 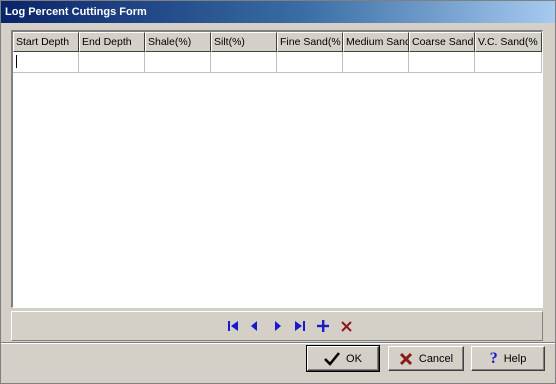 I want to click on column-header-shale: Shale(%), so click(x=178, y=42).